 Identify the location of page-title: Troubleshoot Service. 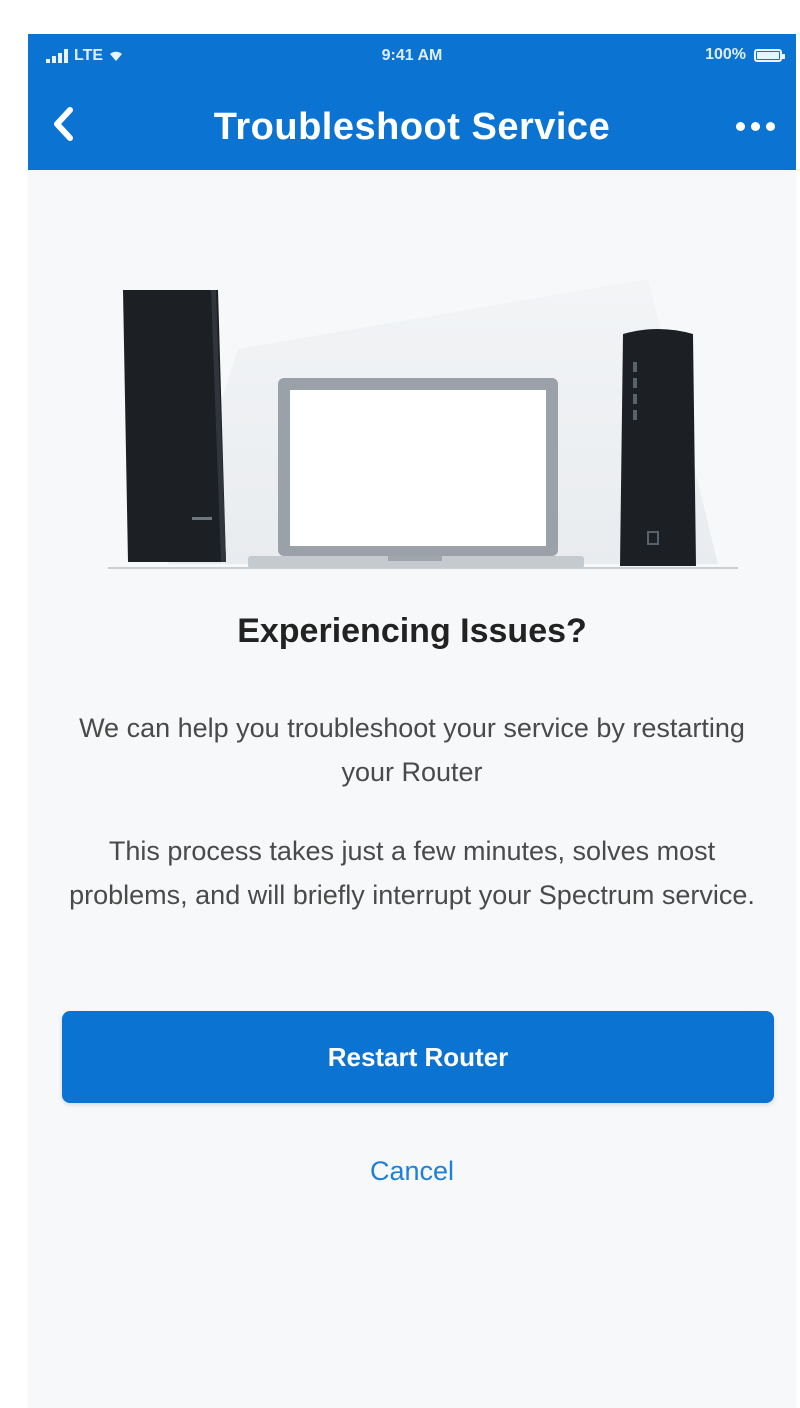
(412, 127).